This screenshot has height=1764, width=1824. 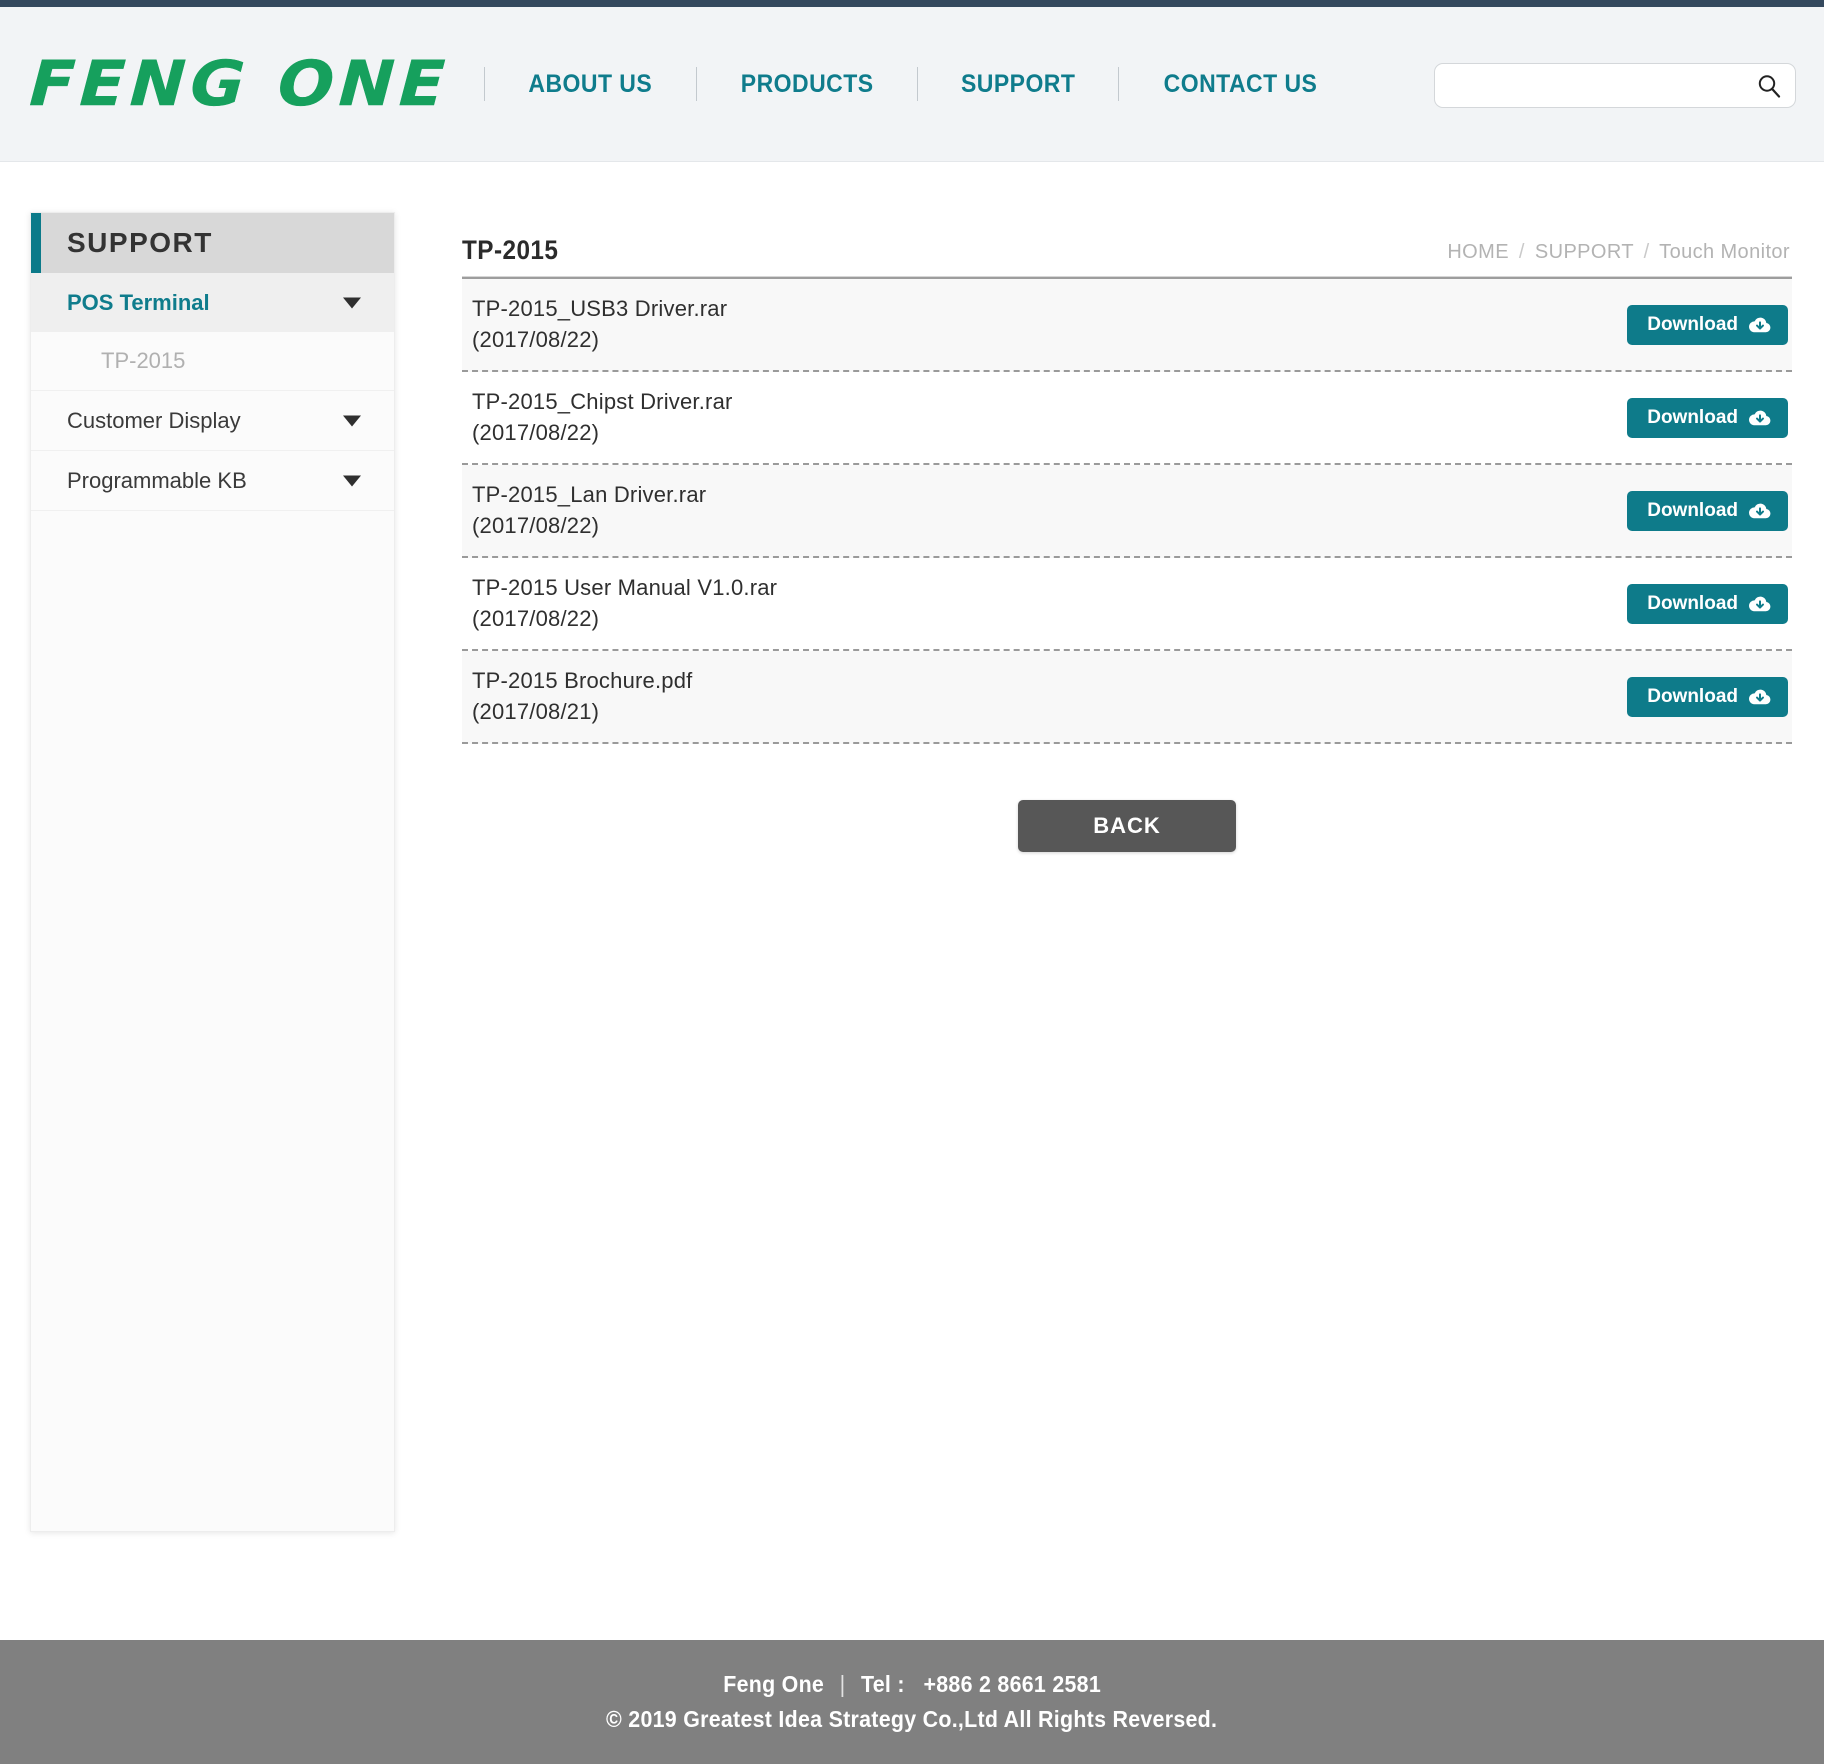 I want to click on file-name: TP-2015 User Manual V1.0.rar, so click(x=625, y=587).